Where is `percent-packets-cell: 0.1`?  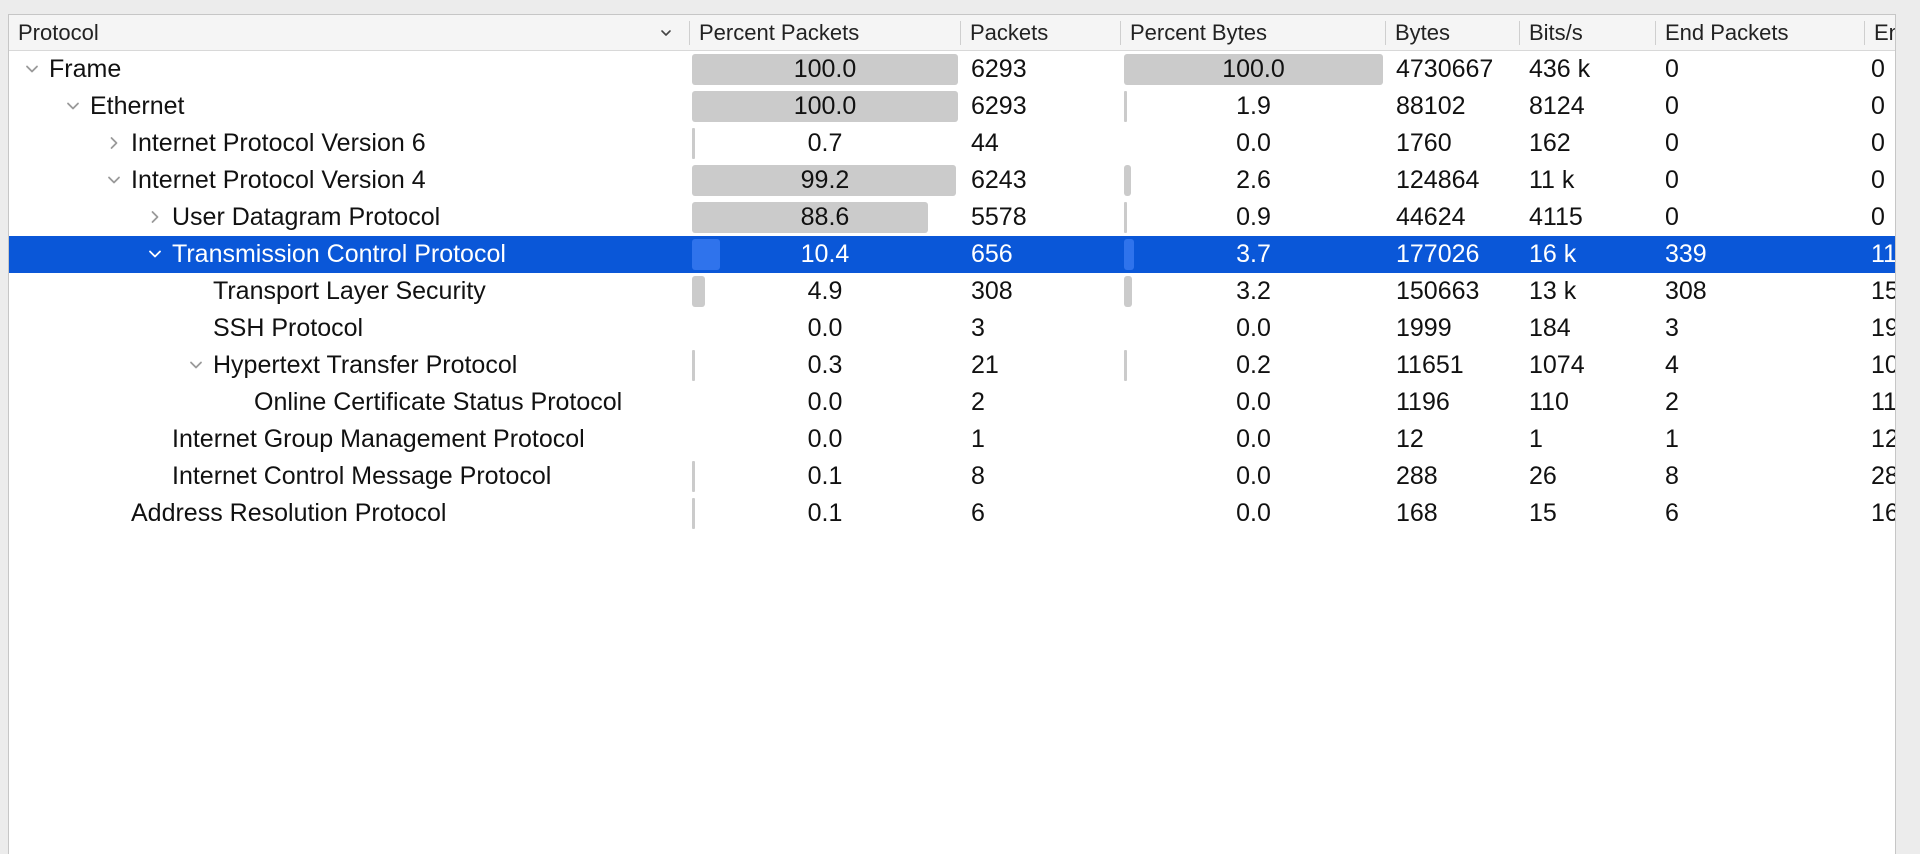
percent-packets-cell: 0.1 is located at coordinates (825, 476).